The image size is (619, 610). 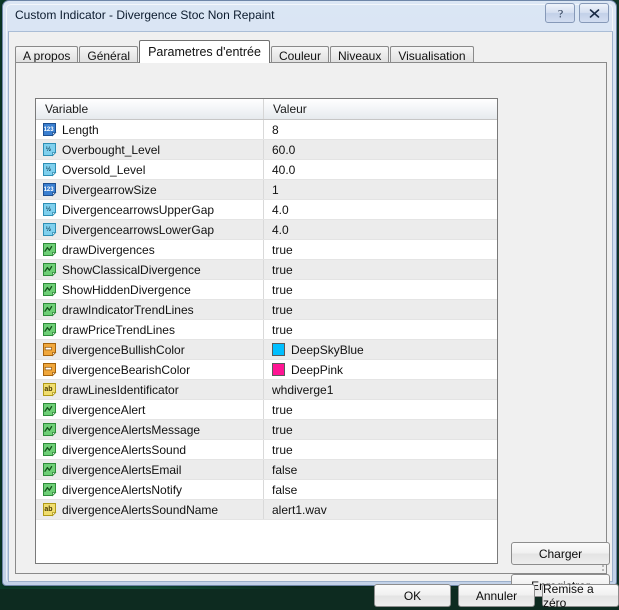 What do you see at coordinates (594, 13) in the screenshot?
I see `close-button` at bounding box center [594, 13].